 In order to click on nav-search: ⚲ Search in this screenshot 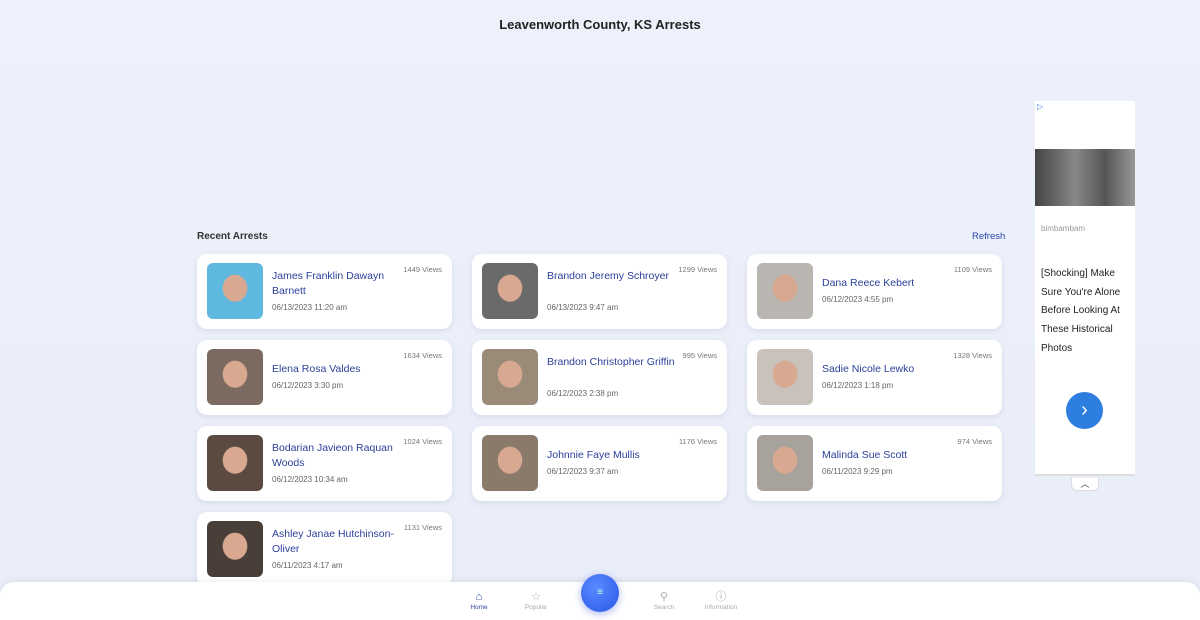, I will do `click(664, 601)`.